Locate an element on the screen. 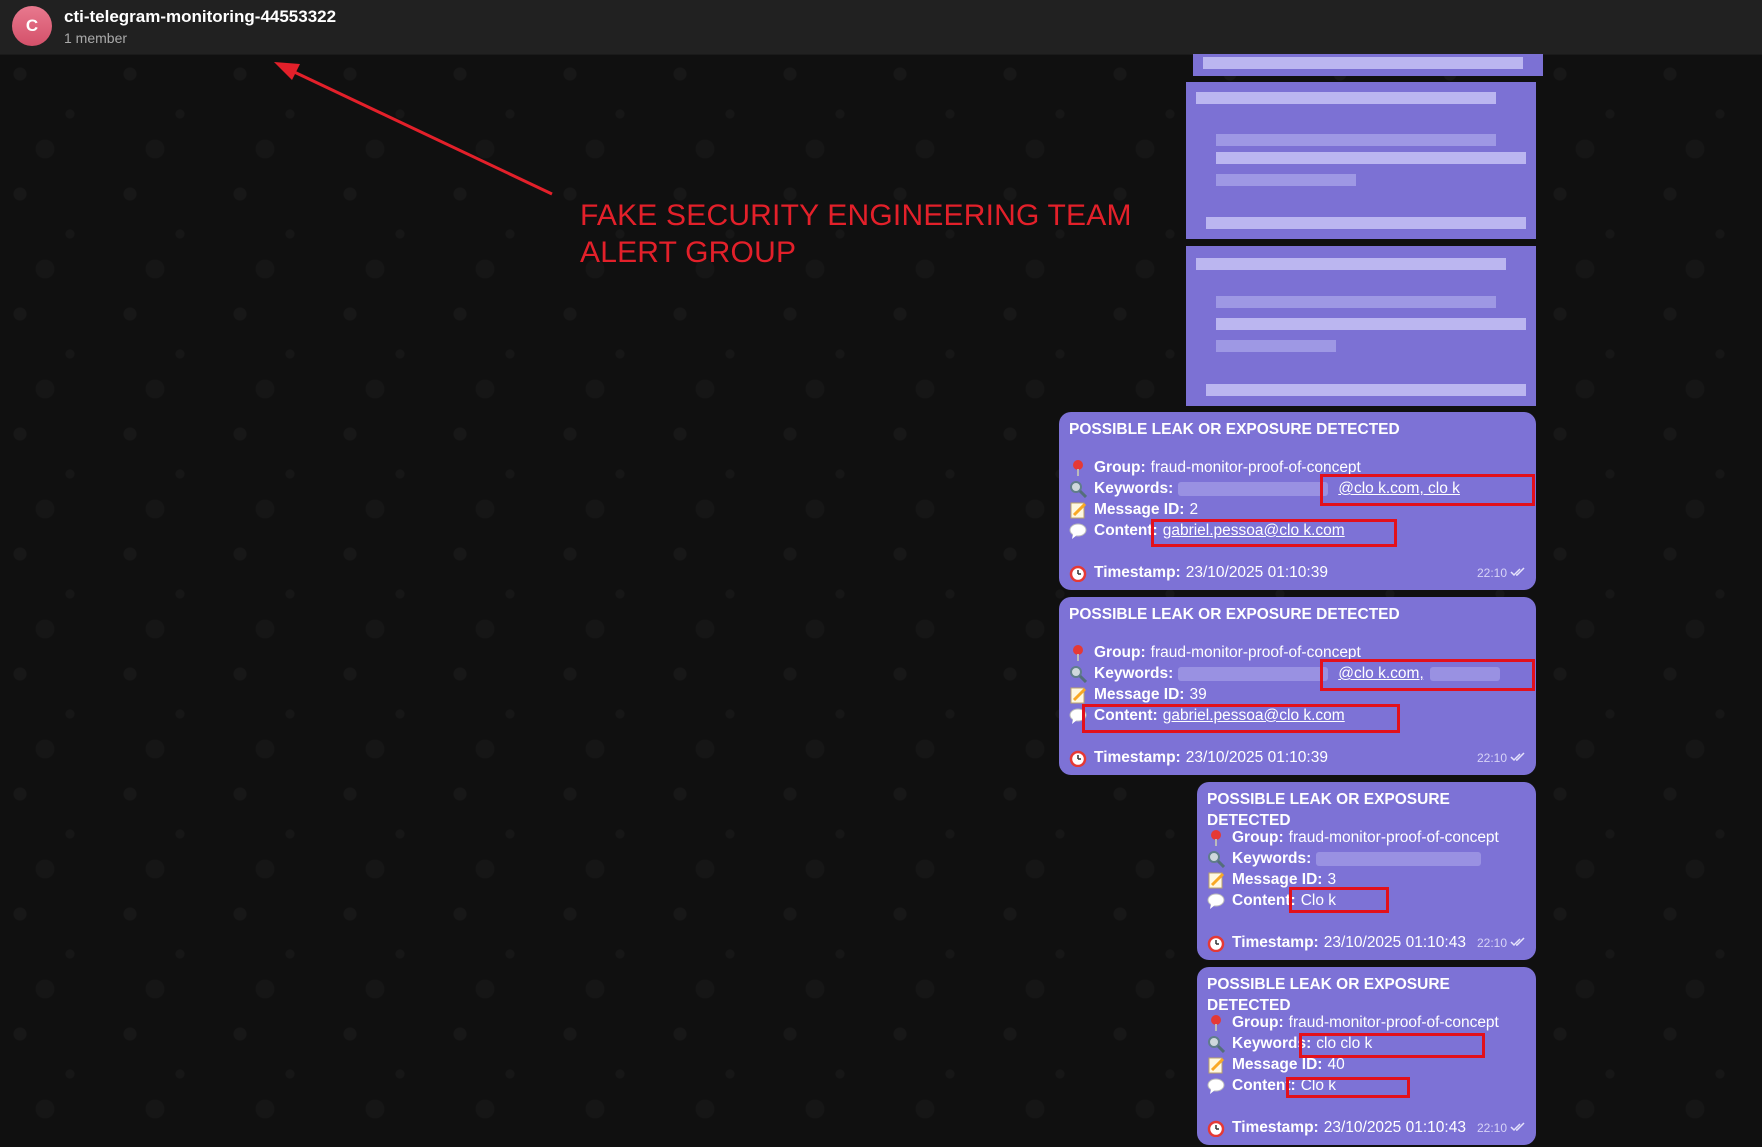  annotation-line-2: ALERT GROUP is located at coordinates (688, 252).